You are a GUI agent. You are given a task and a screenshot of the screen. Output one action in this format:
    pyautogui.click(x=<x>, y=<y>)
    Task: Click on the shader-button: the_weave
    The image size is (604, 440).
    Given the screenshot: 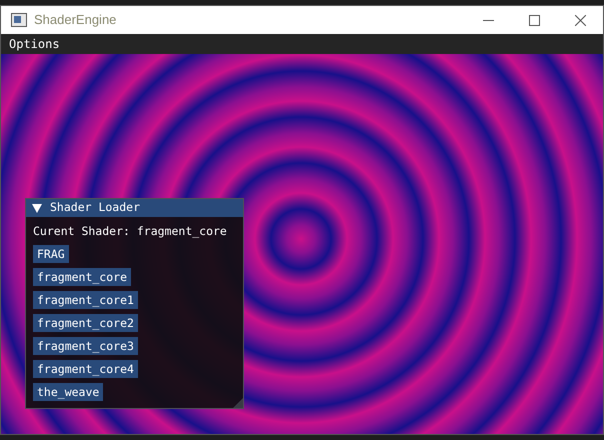 What is the action you would take?
    pyautogui.click(x=68, y=392)
    